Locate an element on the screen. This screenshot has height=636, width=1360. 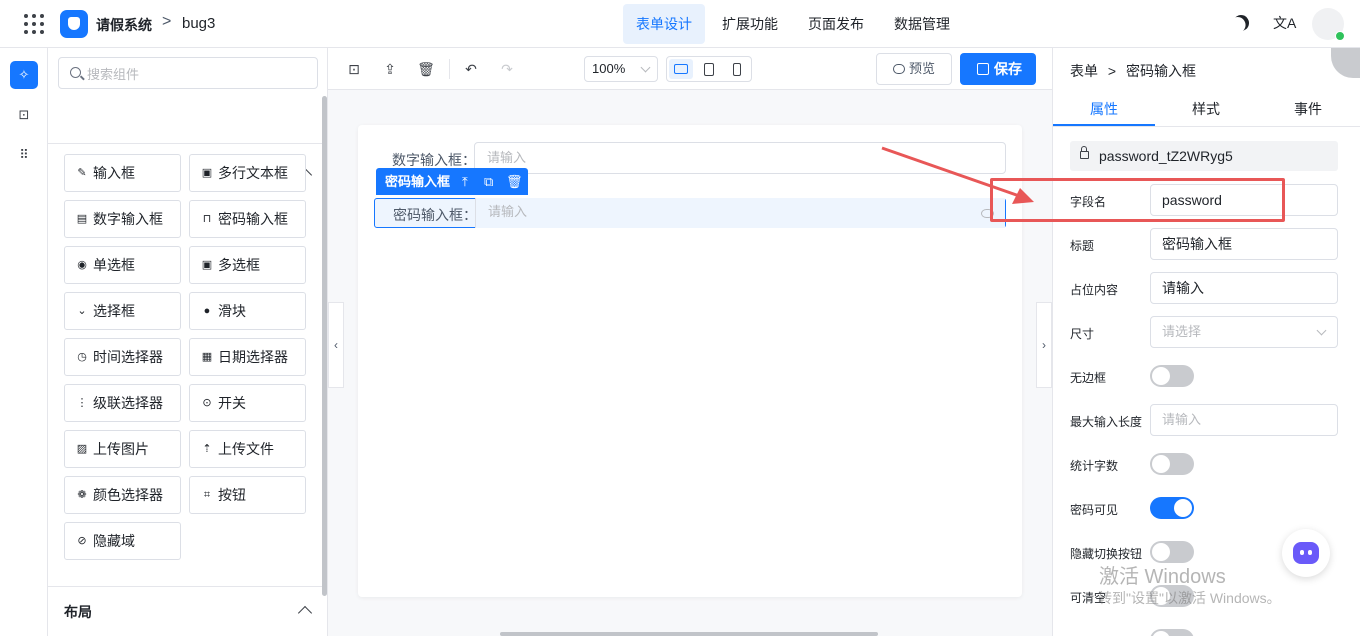
collapse-right-handle: › is located at coordinates (1044, 345).